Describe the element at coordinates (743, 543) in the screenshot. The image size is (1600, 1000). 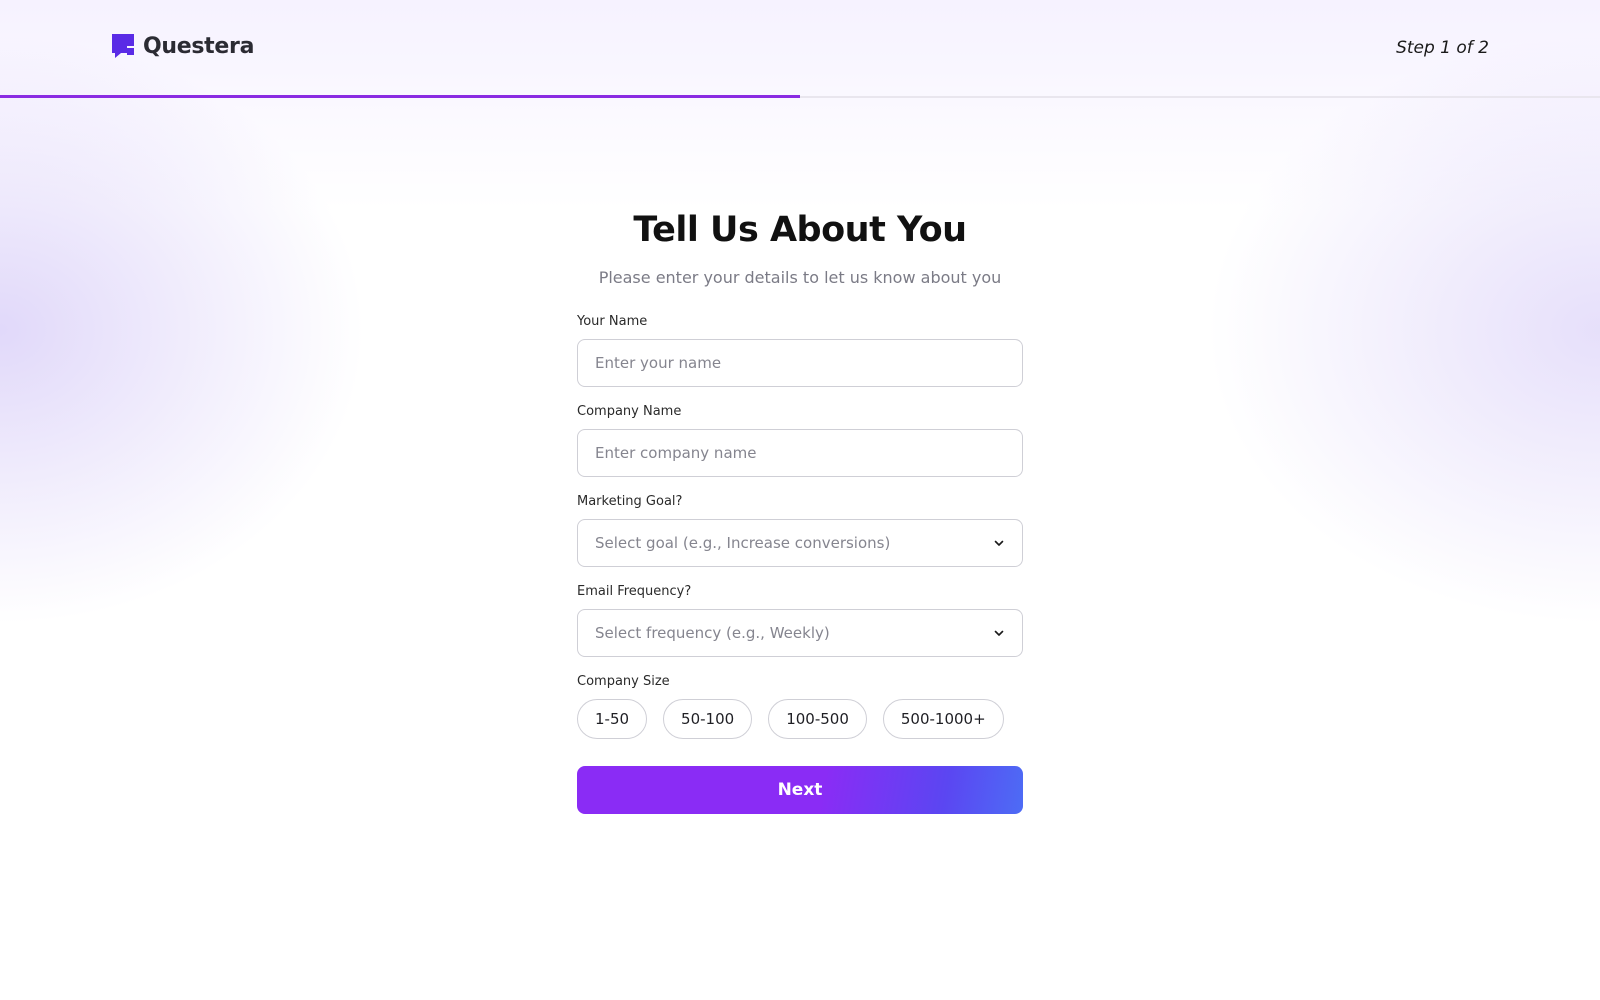
I see `goal-select-placeholder: Select goal (e.g., Increase conversions)` at that location.